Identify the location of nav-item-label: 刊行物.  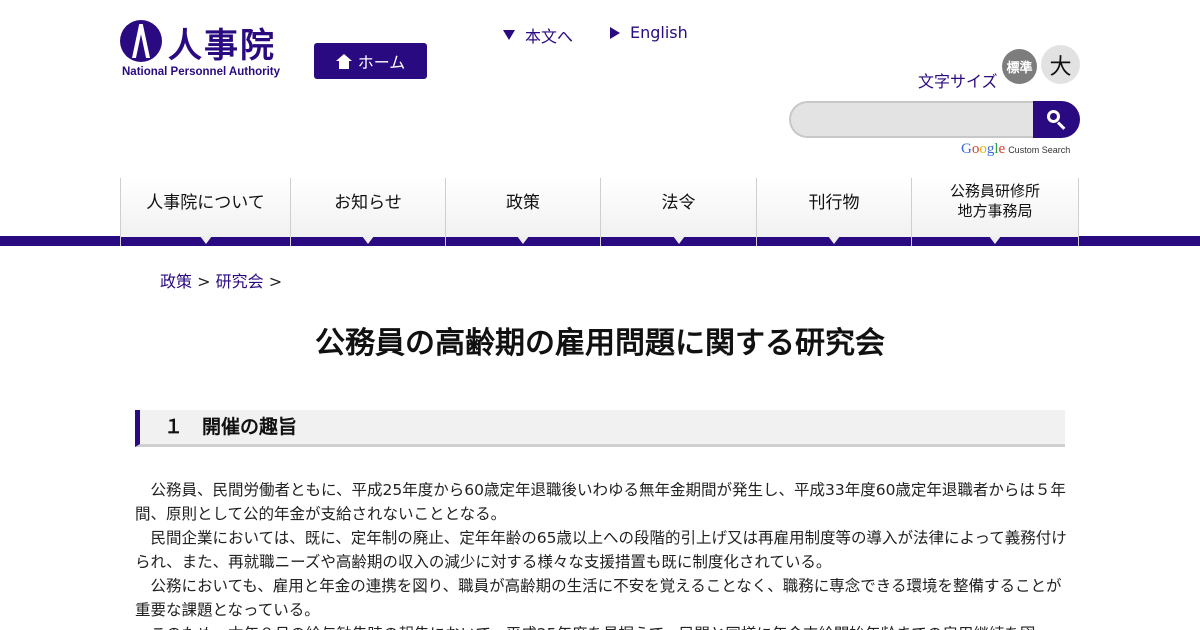
(834, 203).